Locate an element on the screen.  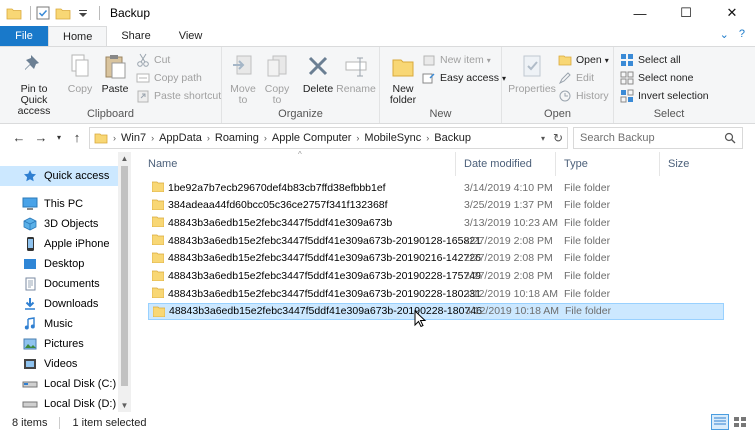
search-box is located at coordinates (658, 138).